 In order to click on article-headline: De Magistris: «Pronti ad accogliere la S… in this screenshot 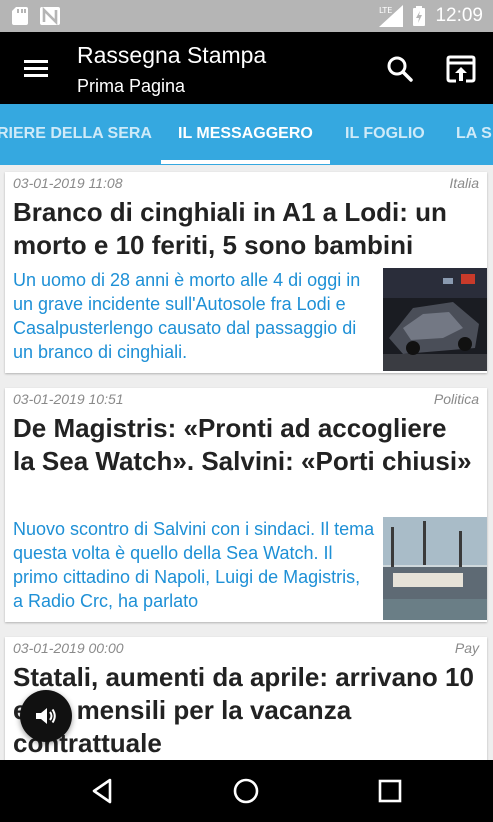, I will do `click(244, 445)`.